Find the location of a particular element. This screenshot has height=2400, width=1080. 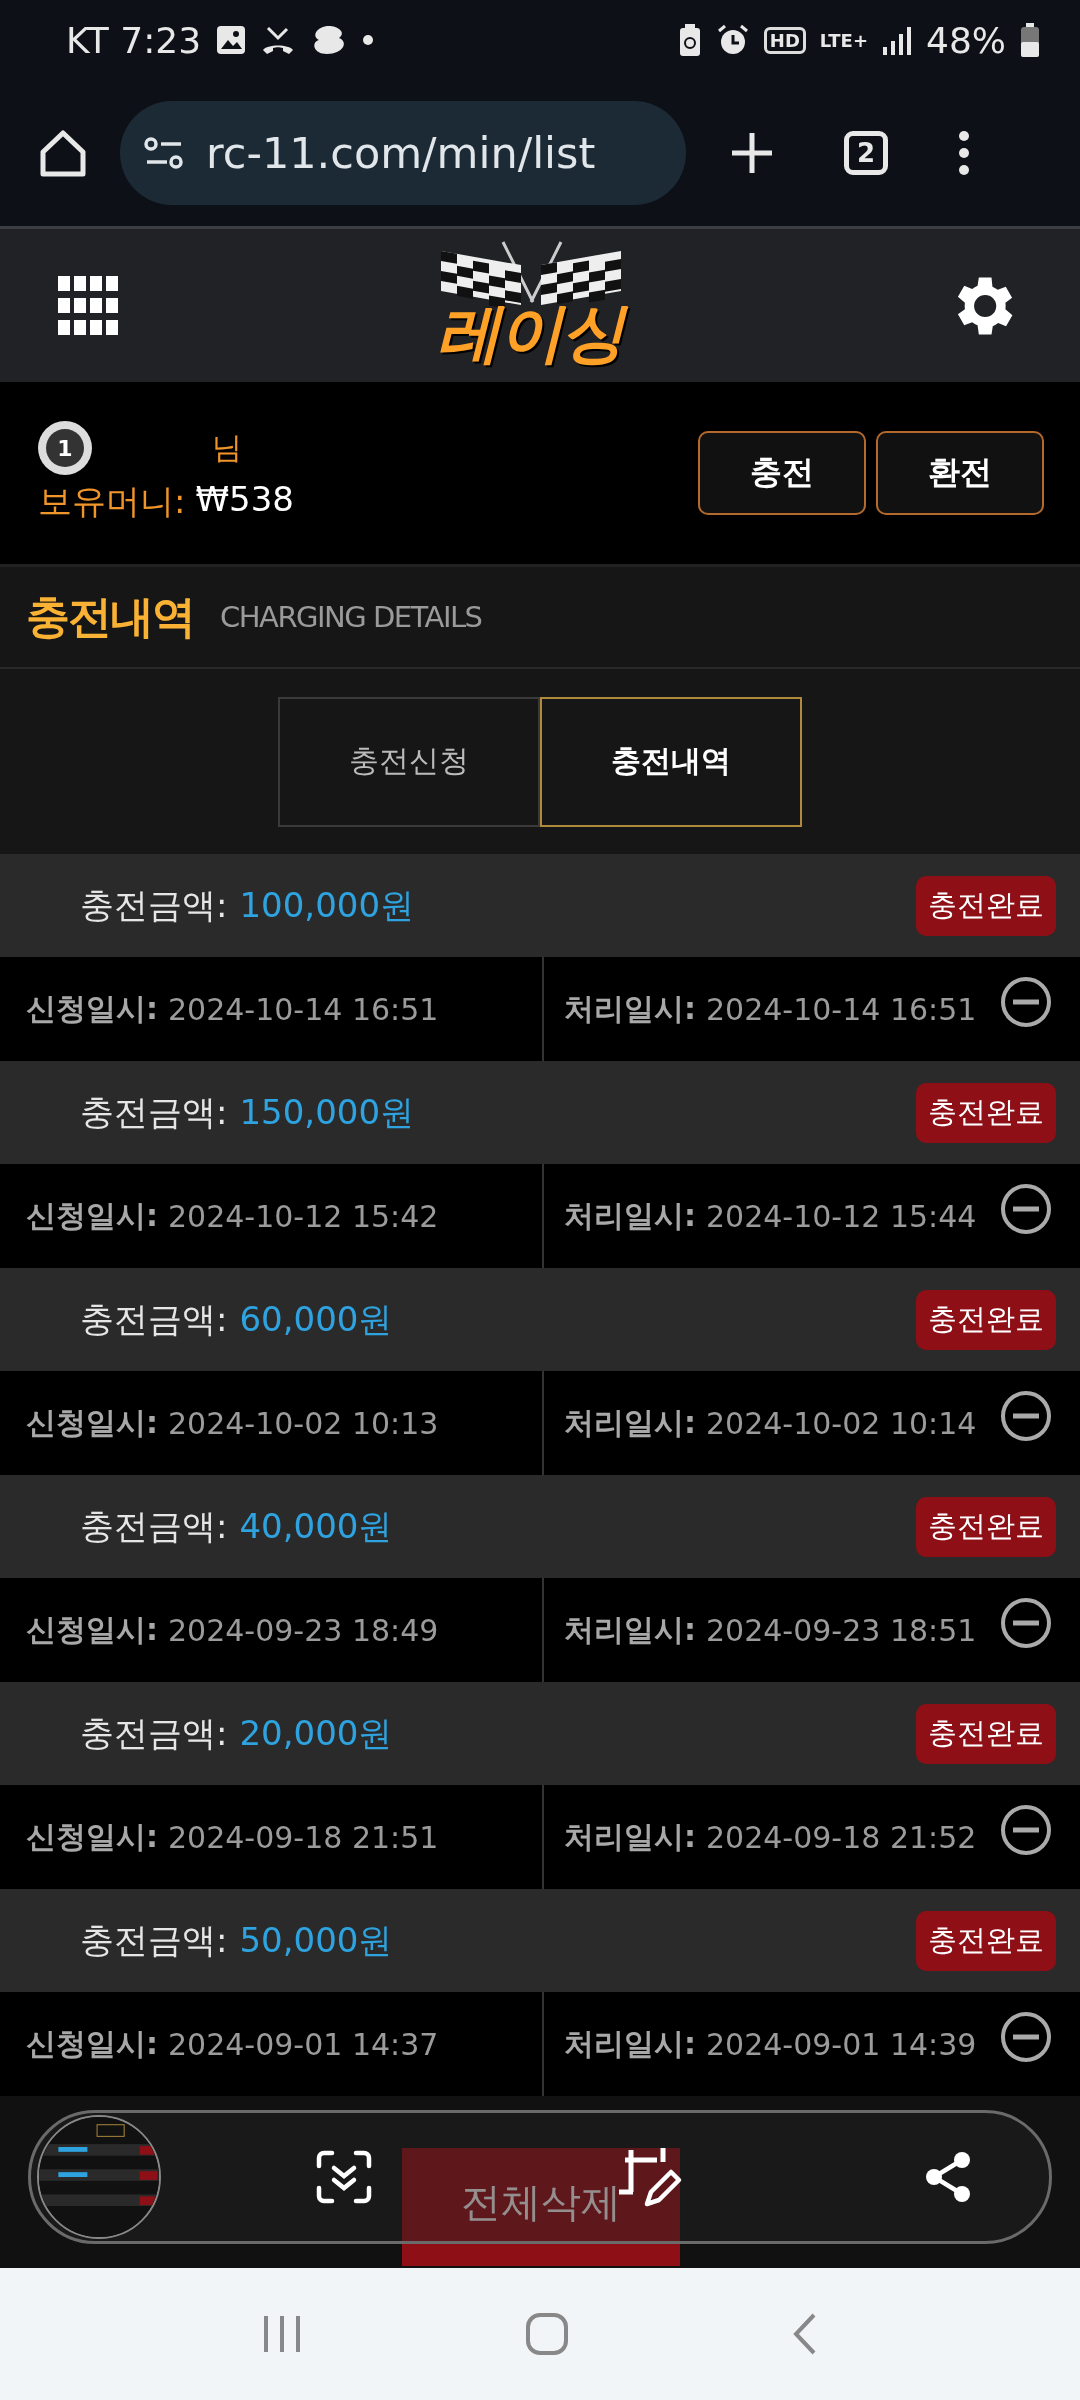

home-icon is located at coordinates (63, 153).